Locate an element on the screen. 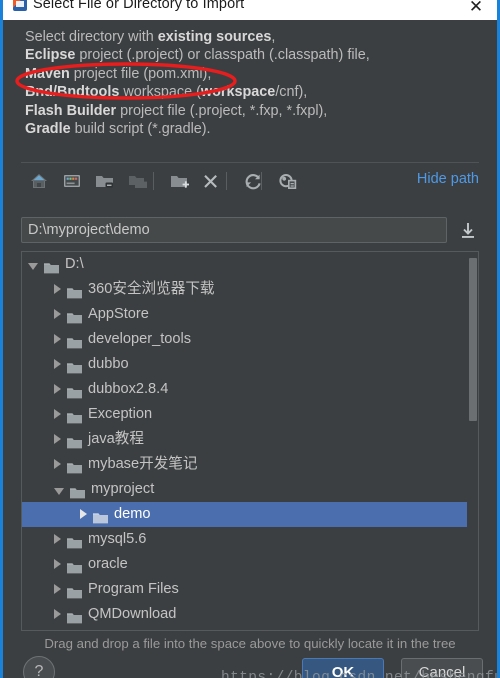 The image size is (500, 678). tree-row-label: Exception is located at coordinates (120, 414).